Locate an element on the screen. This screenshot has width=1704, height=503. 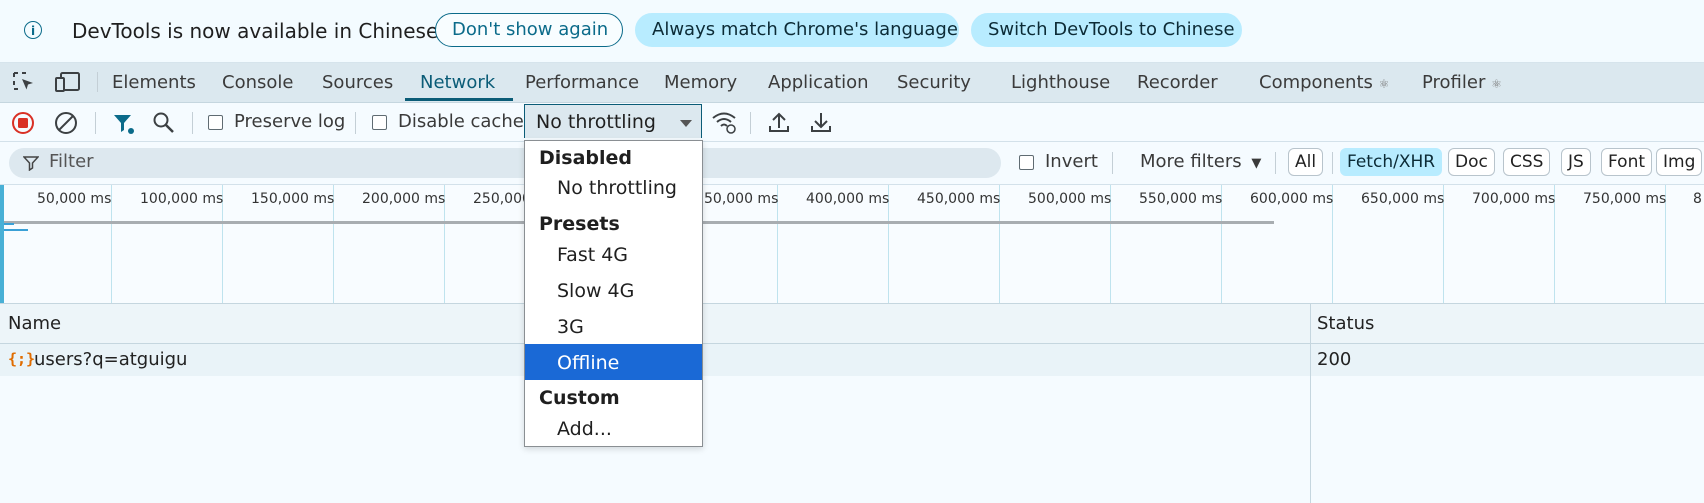
device-toolbar-icon is located at coordinates (68, 82).